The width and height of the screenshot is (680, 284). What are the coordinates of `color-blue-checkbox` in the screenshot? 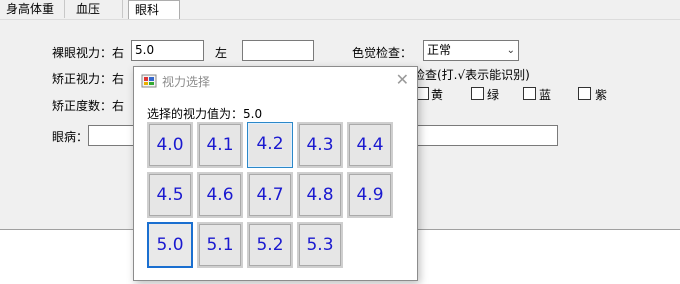 It's located at (529, 93).